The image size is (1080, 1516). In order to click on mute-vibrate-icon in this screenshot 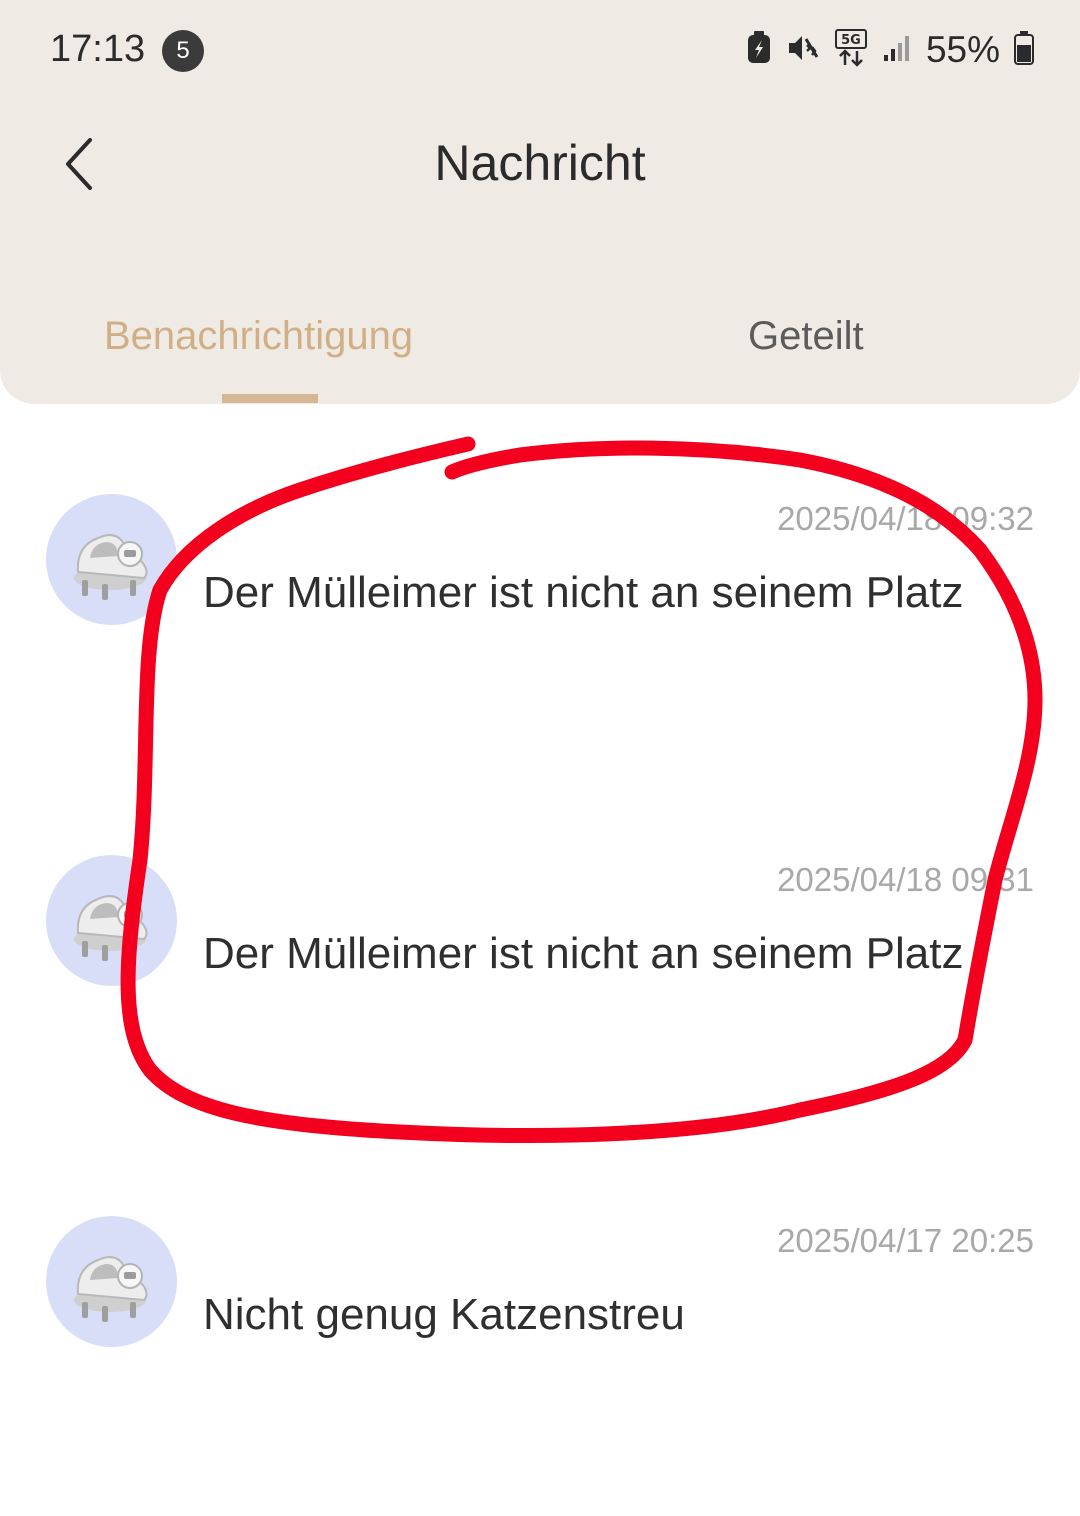, I will do `click(803, 50)`.